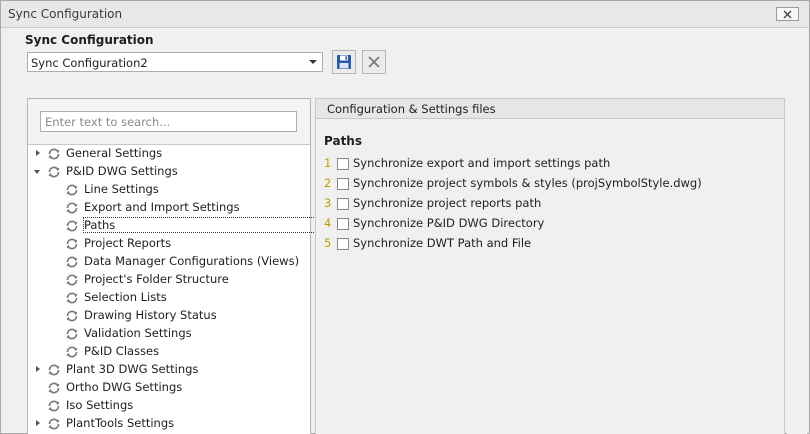 This screenshot has width=810, height=434. Describe the element at coordinates (169, 154) in the screenshot. I see `tree-node: General Settings` at that location.